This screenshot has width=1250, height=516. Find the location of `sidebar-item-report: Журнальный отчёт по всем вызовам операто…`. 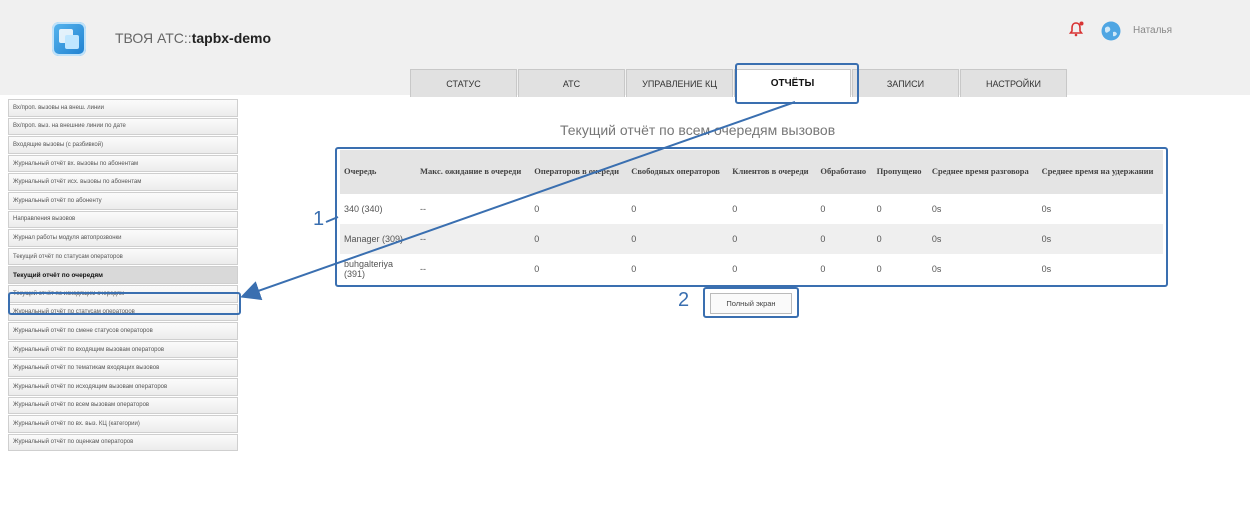

sidebar-item-report: Журнальный отчёт по всем вызовам операто… is located at coordinates (123, 405).